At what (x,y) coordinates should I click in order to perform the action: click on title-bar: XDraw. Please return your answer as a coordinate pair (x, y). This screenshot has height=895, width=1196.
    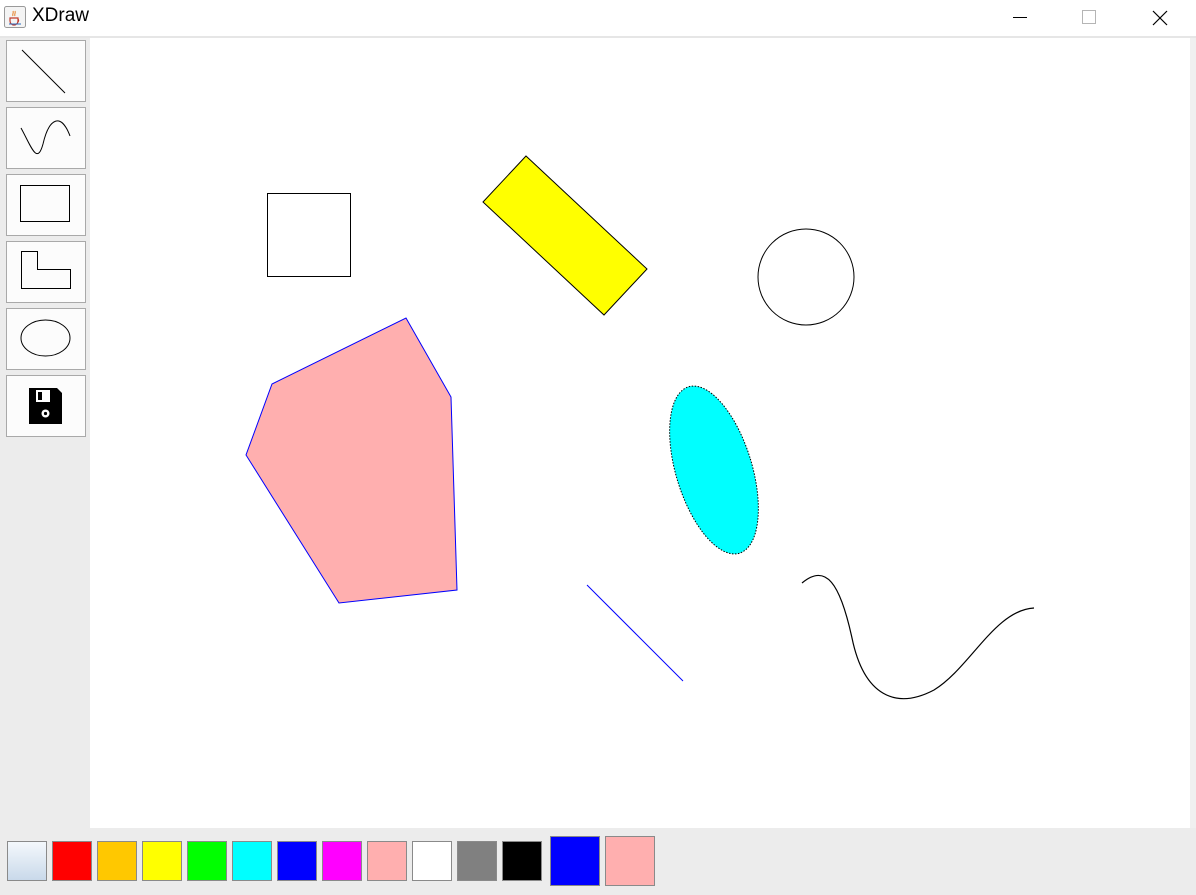
    Looking at the image, I should click on (598, 18).